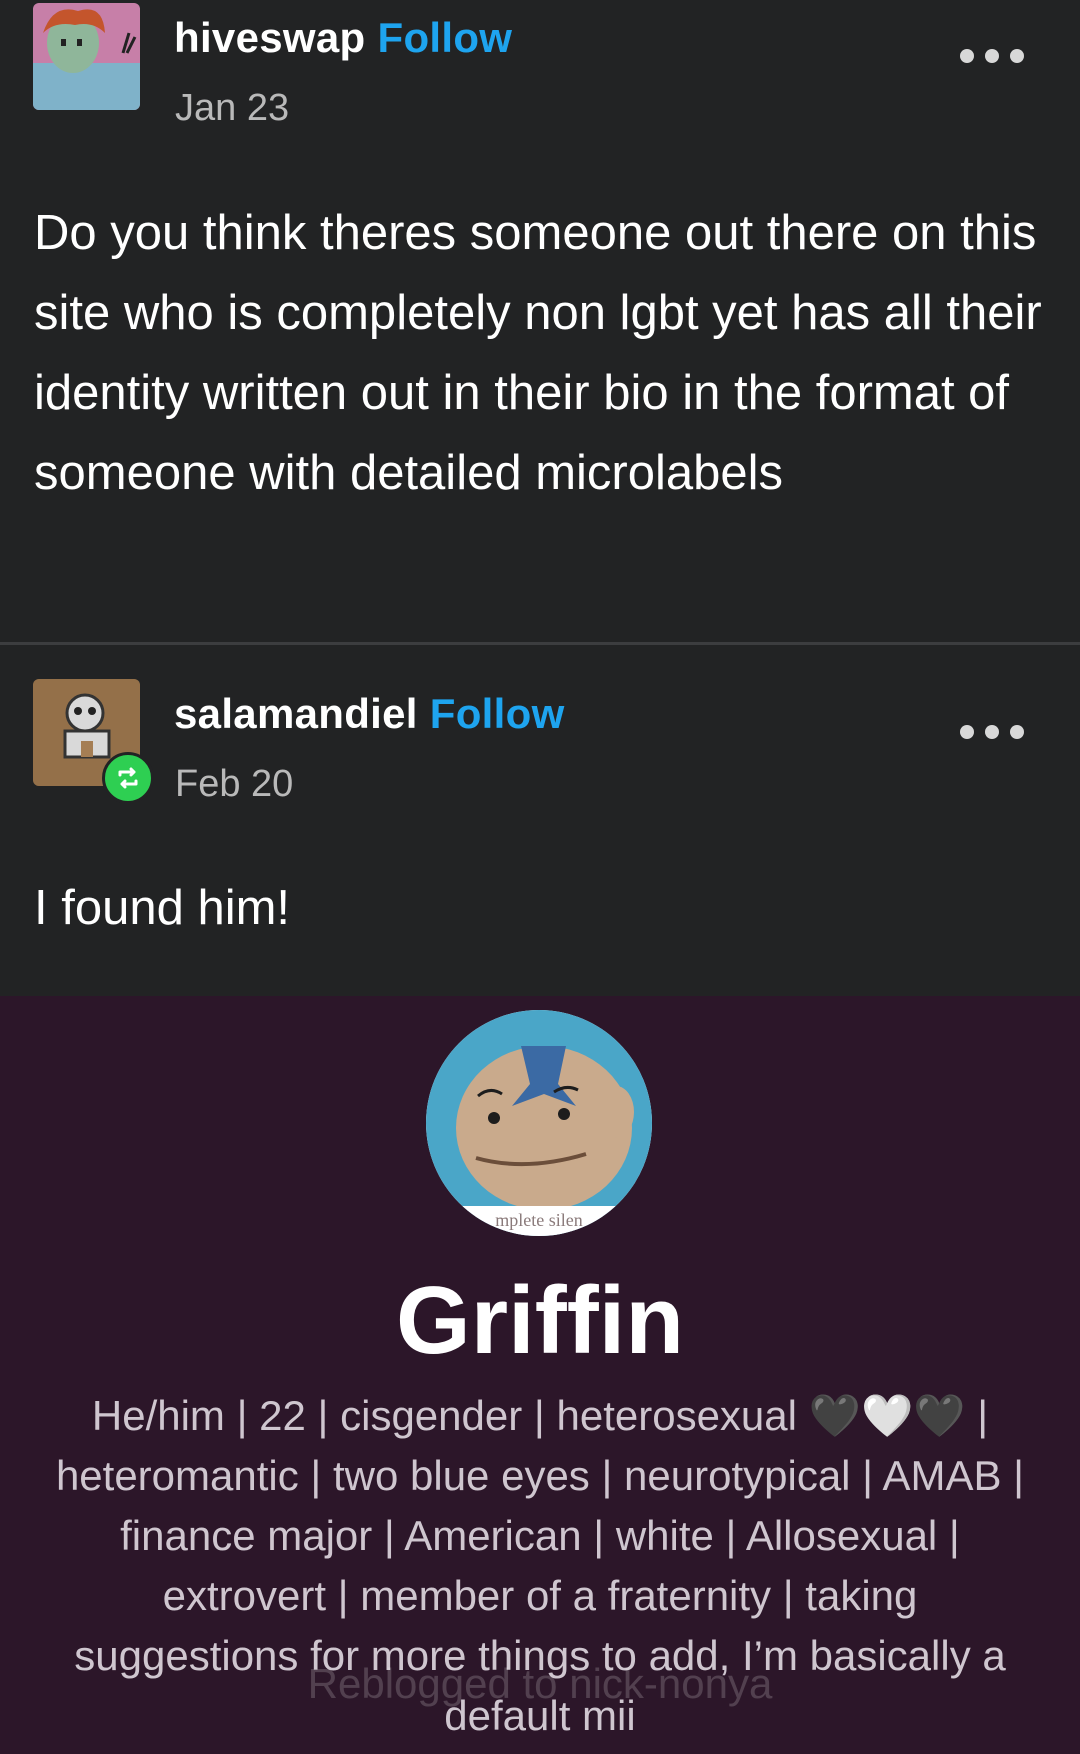  What do you see at coordinates (296, 713) in the screenshot?
I see `username-link: salamandiel` at bounding box center [296, 713].